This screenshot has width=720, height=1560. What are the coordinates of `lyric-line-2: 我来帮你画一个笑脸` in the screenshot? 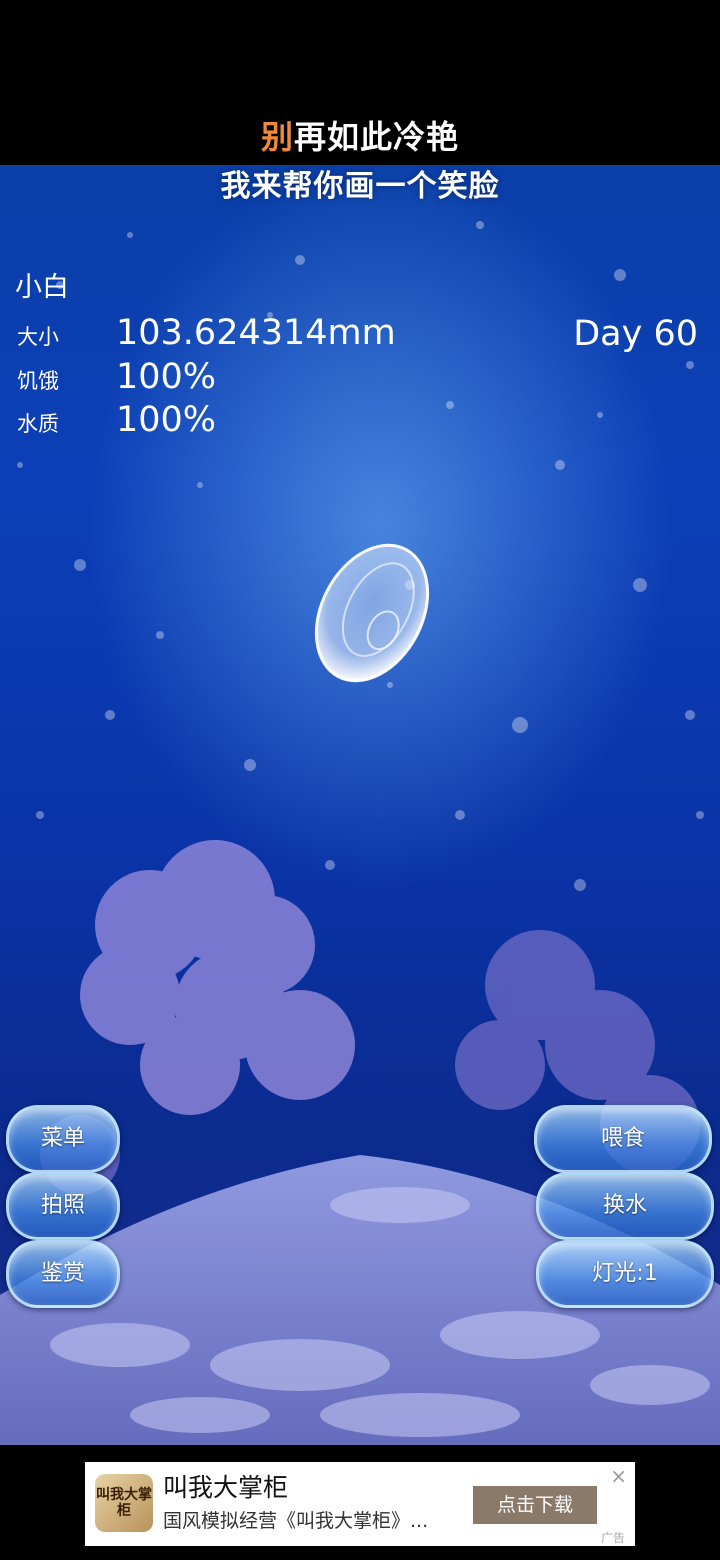 It's located at (360, 186).